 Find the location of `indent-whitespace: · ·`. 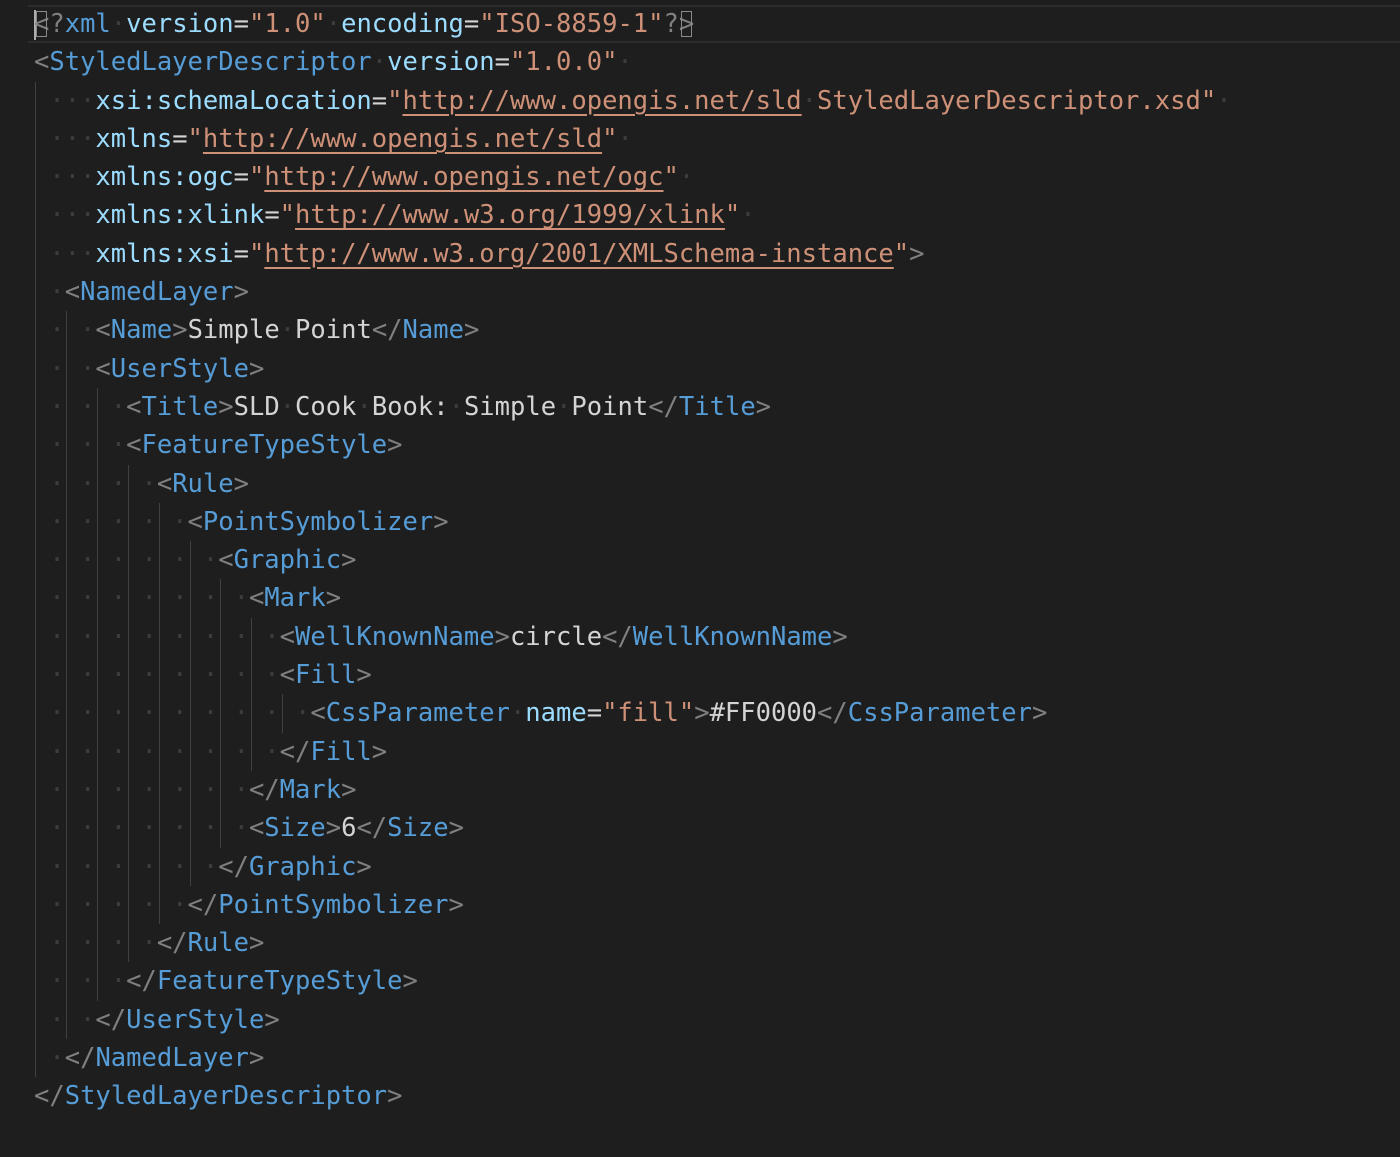

indent-whitespace: · · is located at coordinates (65, 330).